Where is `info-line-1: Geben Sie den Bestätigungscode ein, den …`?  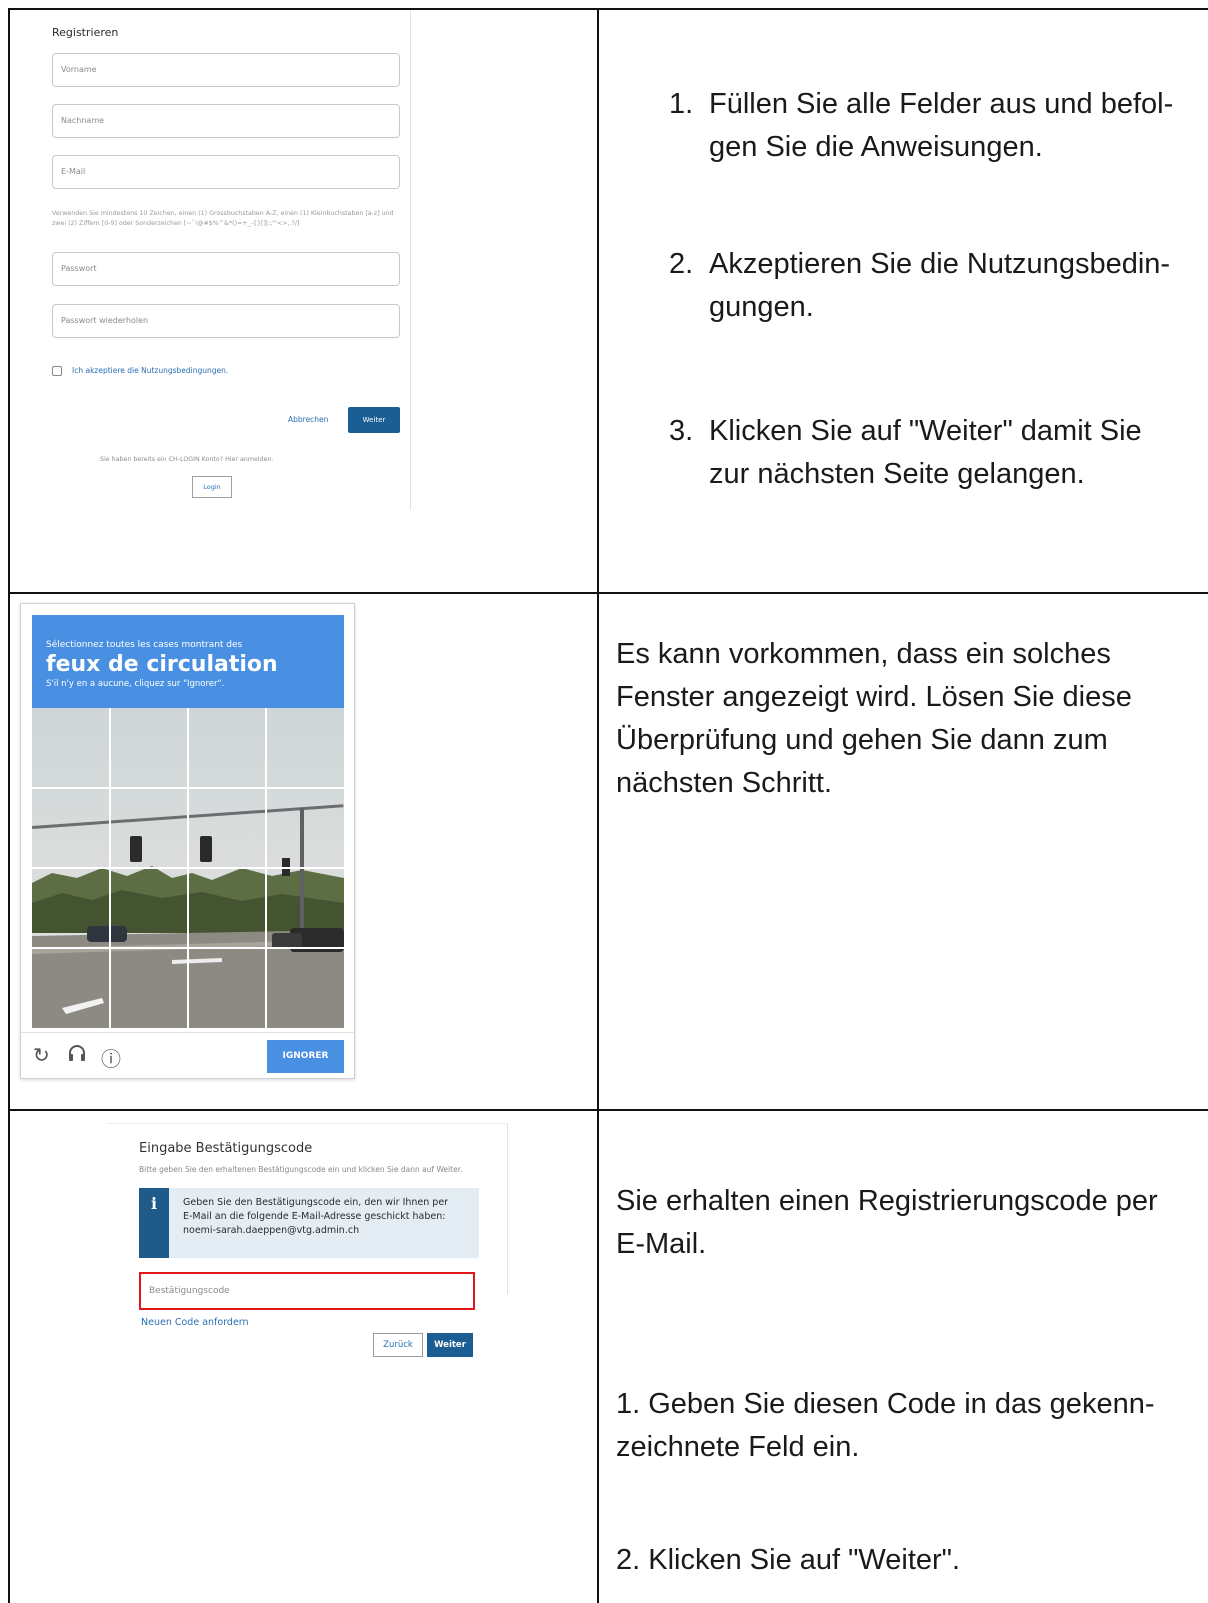 info-line-1: Geben Sie den Bestätigungscode ein, den … is located at coordinates (316, 1202).